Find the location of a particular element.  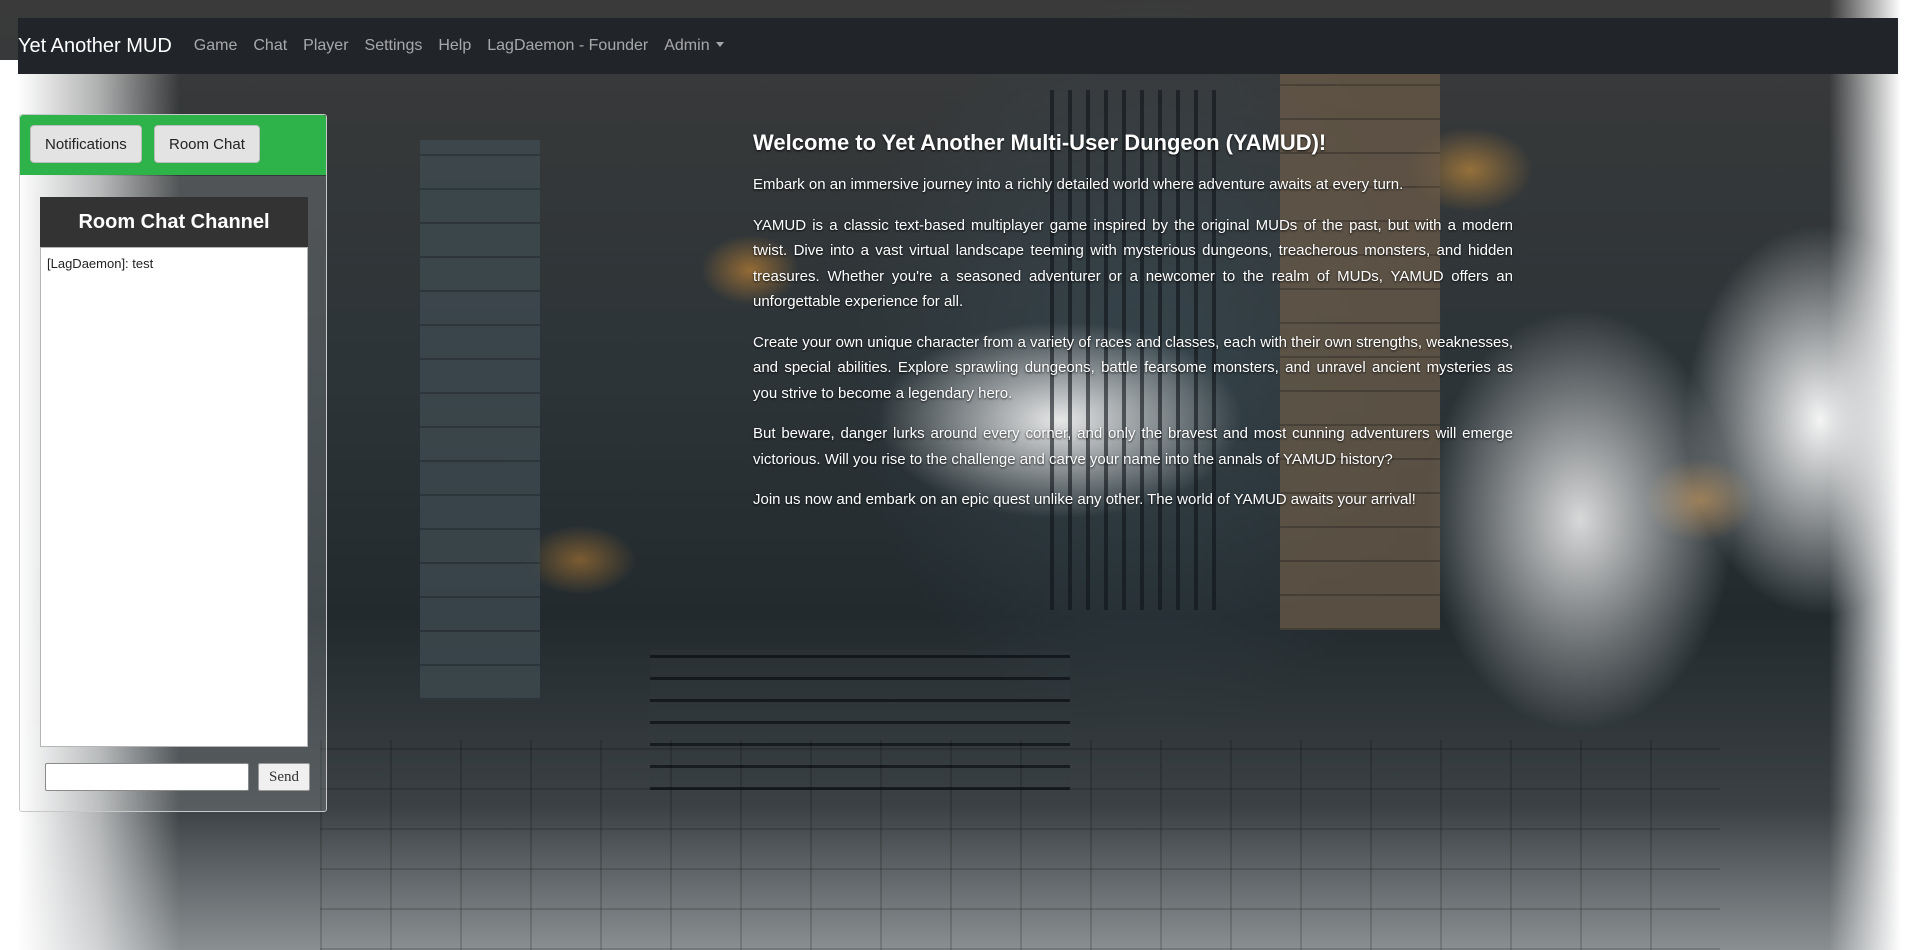

tab-room-chat: Room Chat is located at coordinates (207, 144).